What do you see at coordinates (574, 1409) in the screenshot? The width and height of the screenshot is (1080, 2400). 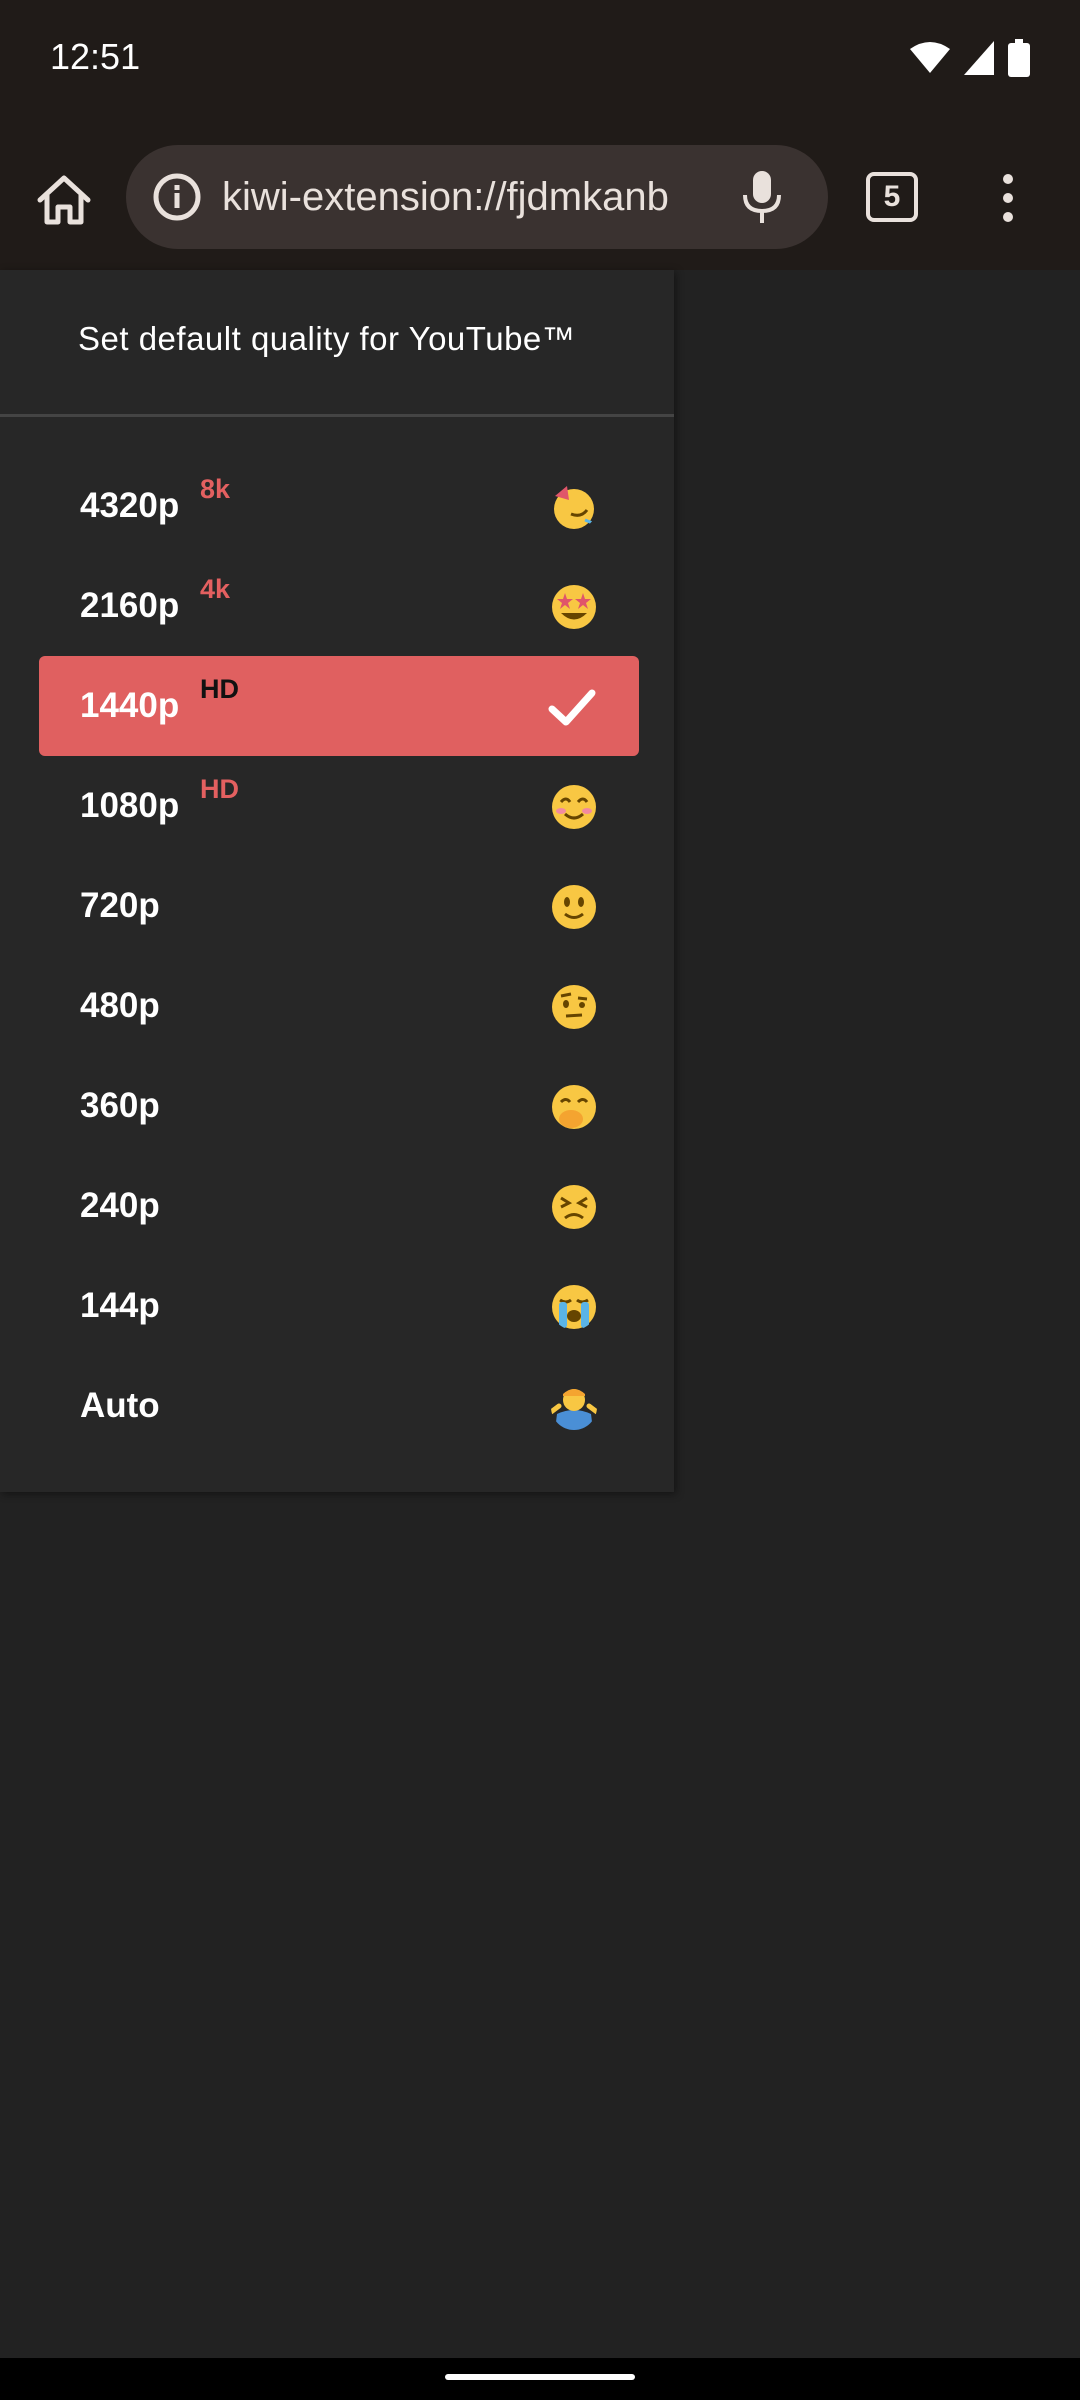 I see `person-shrugging-icon` at bounding box center [574, 1409].